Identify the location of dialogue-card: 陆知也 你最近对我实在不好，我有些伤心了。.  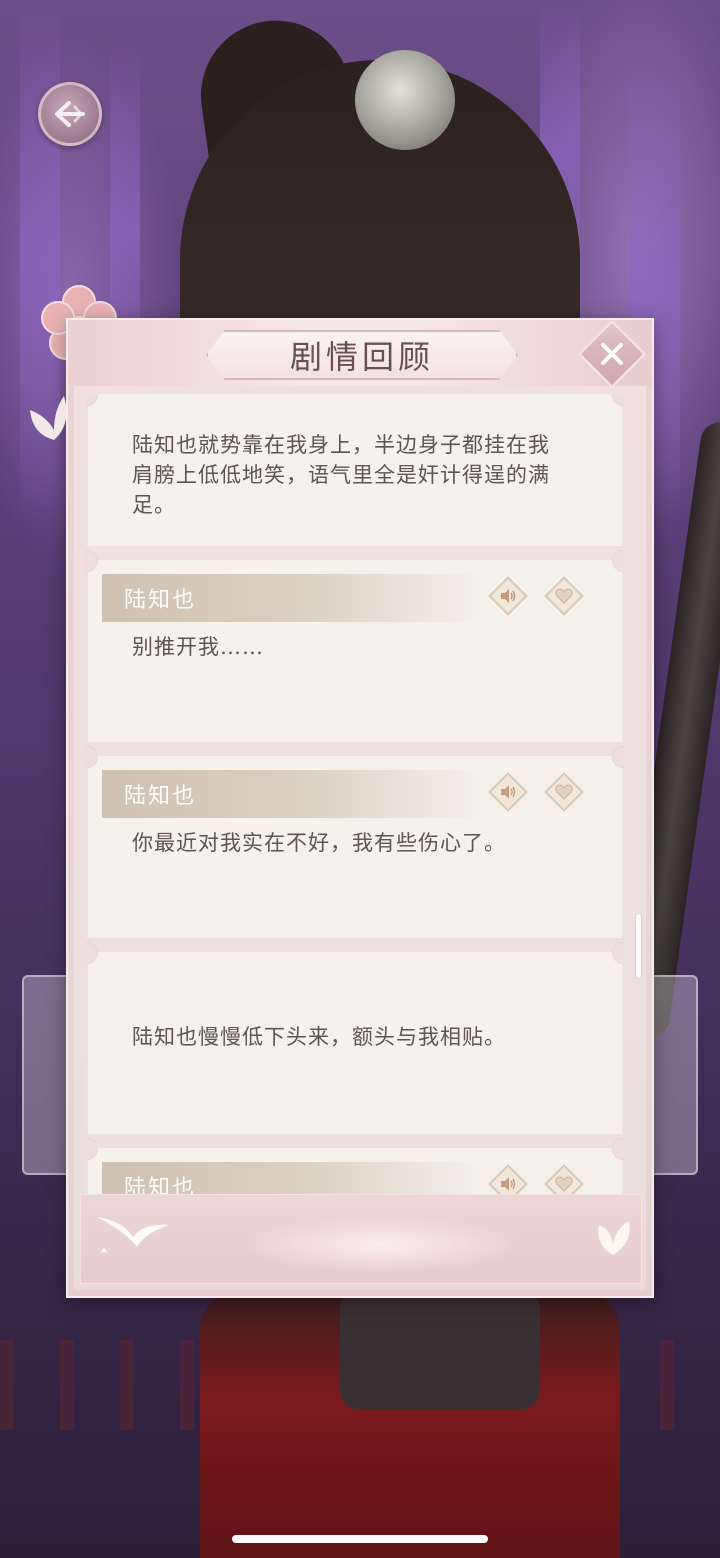
(355, 842).